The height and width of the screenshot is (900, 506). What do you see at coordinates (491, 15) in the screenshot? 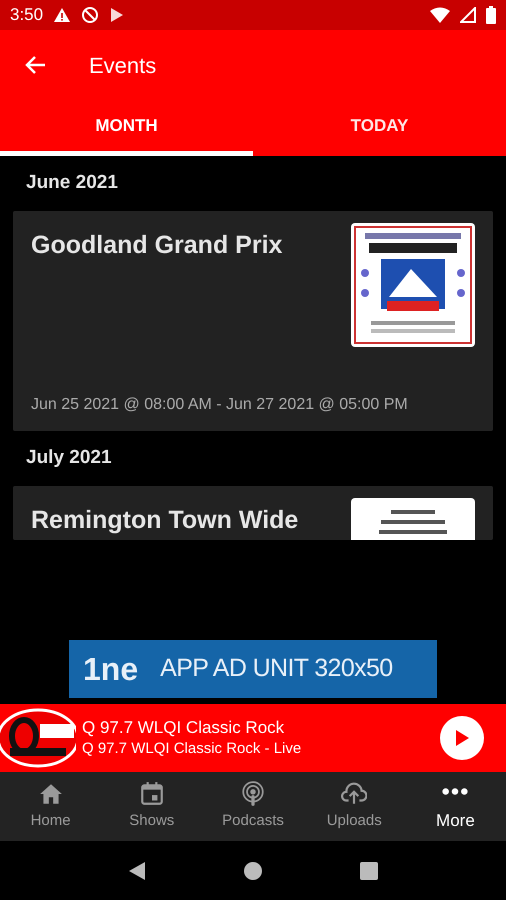
I see `battery-icon` at bounding box center [491, 15].